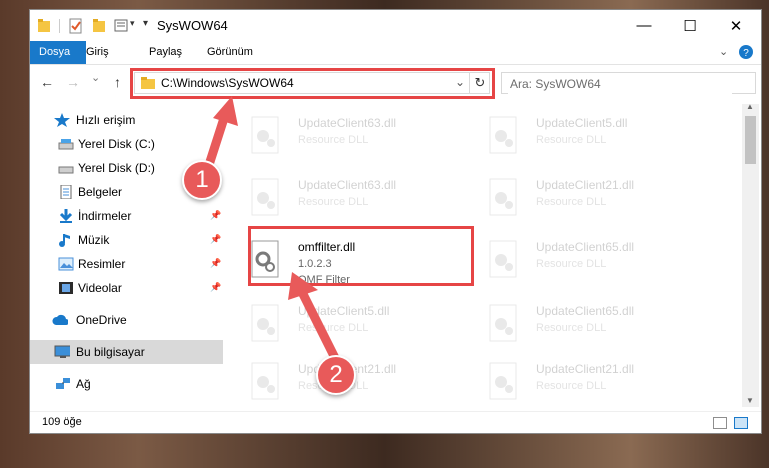 The image size is (769, 468). What do you see at coordinates (336, 375) in the screenshot?
I see `step-2-badge: 2` at bounding box center [336, 375].